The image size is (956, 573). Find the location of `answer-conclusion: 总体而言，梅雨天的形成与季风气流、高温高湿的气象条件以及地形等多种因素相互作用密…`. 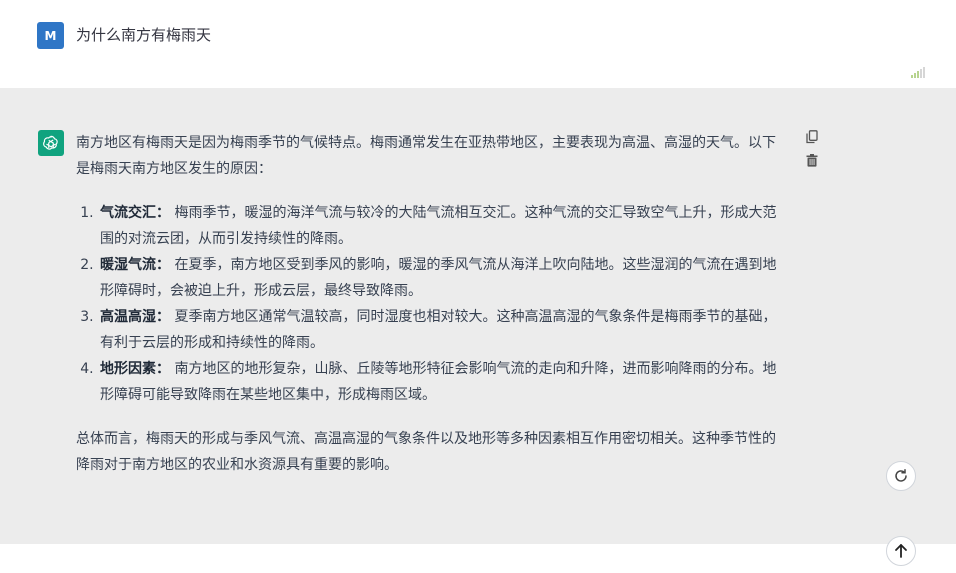

answer-conclusion: 总体而言，梅雨天的形成与季风气流、高温高湿的气象条件以及地形等多种因素相互作用密… is located at coordinates (426, 452).